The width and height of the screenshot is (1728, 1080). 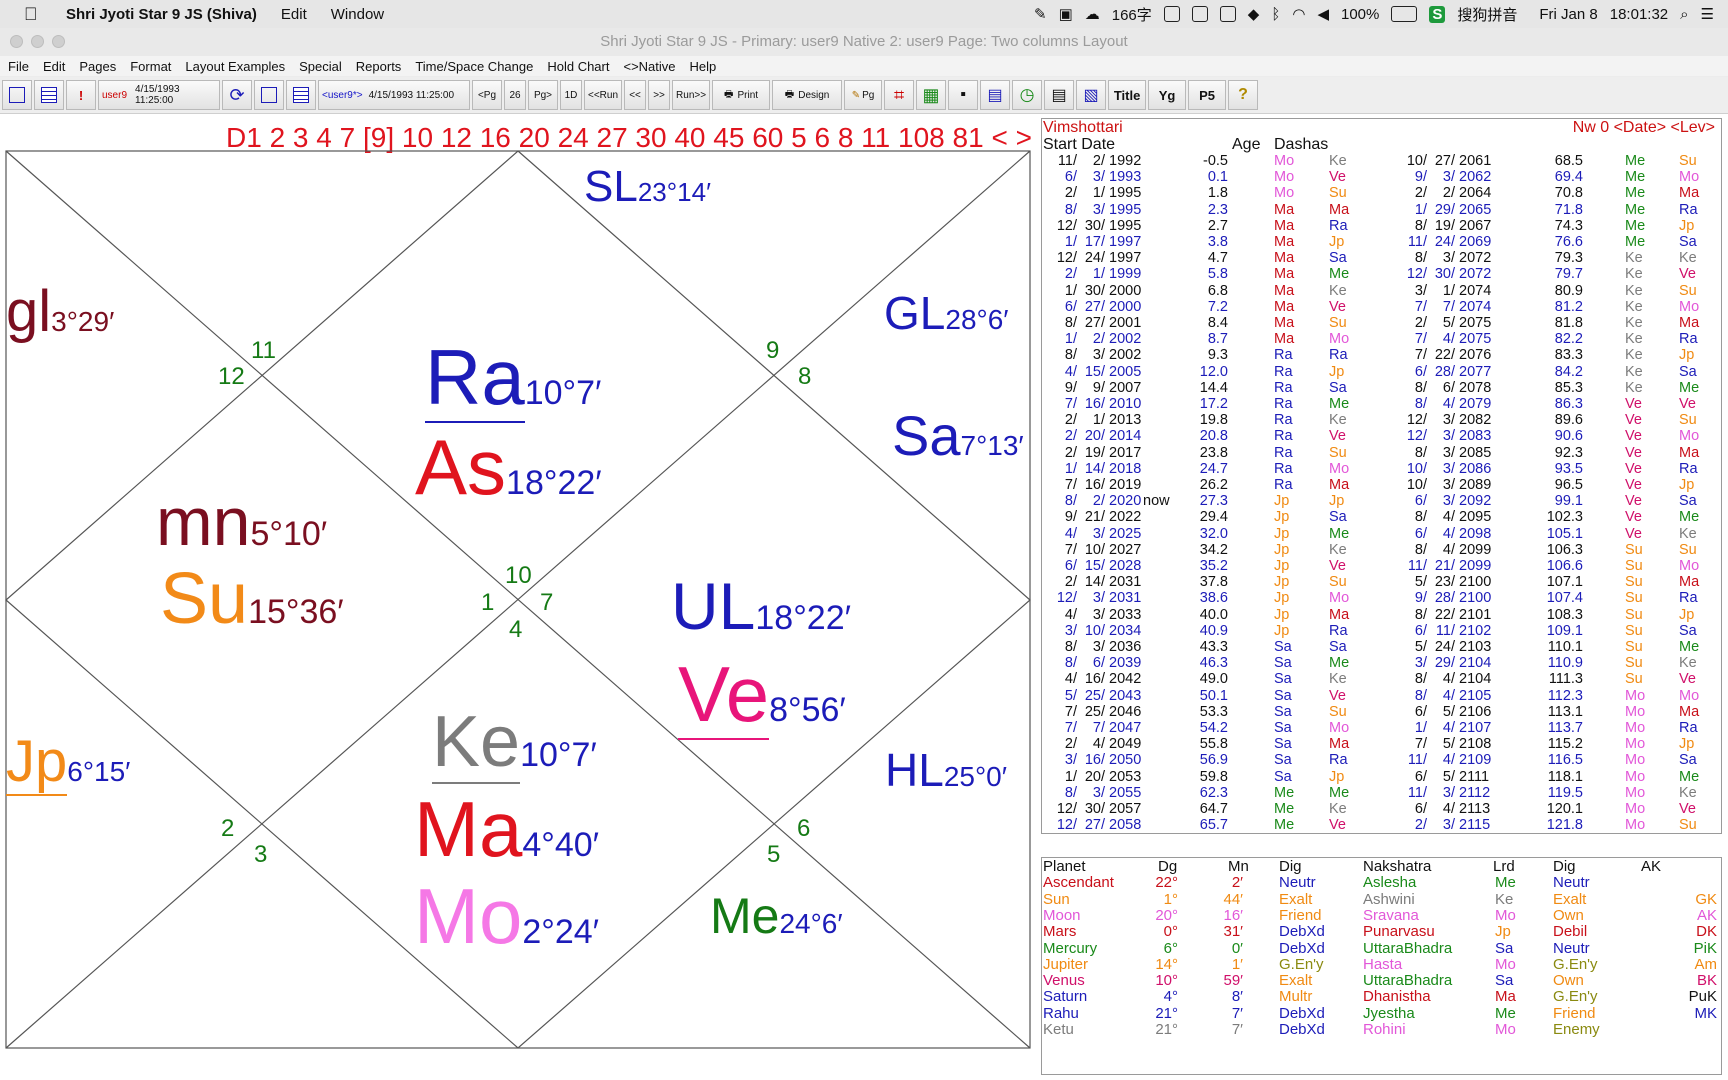 What do you see at coordinates (1381, 760) in the screenshot?
I see `dasha-row: 11/4/2109 116.5 Mo Sa` at bounding box center [1381, 760].